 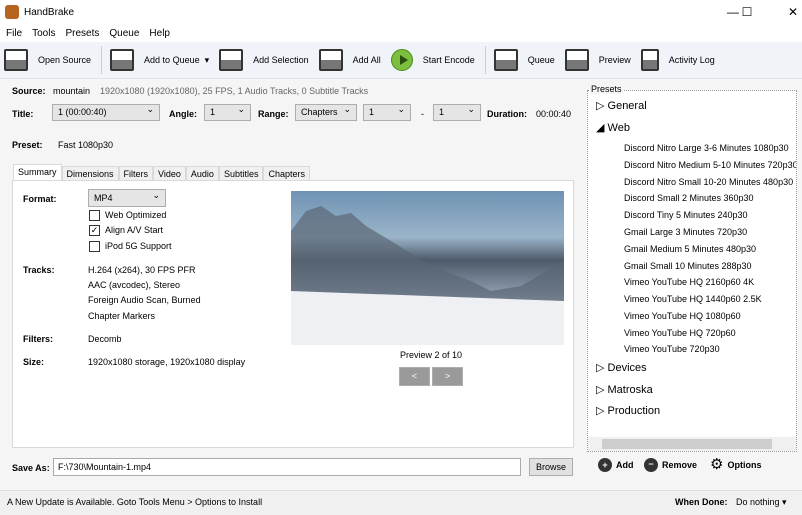 I want to click on track-audio: AAC (avcodec), Stereo, so click(x=134, y=285).